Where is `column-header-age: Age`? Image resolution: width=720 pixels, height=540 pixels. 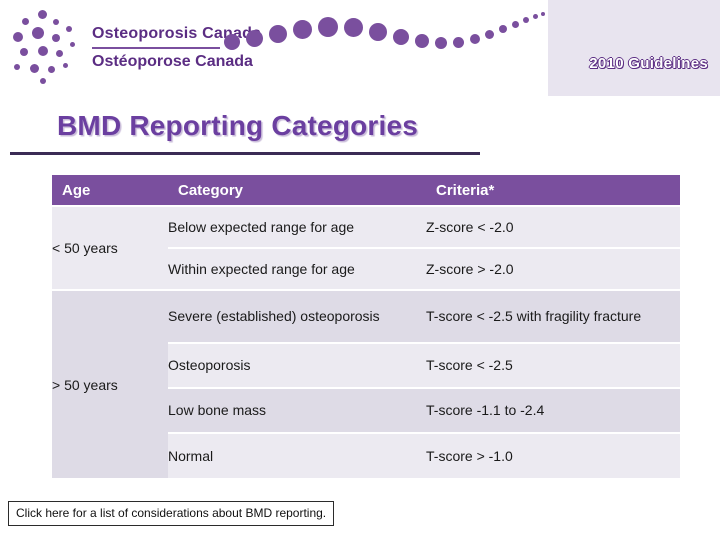 column-header-age: Age is located at coordinates (110, 190).